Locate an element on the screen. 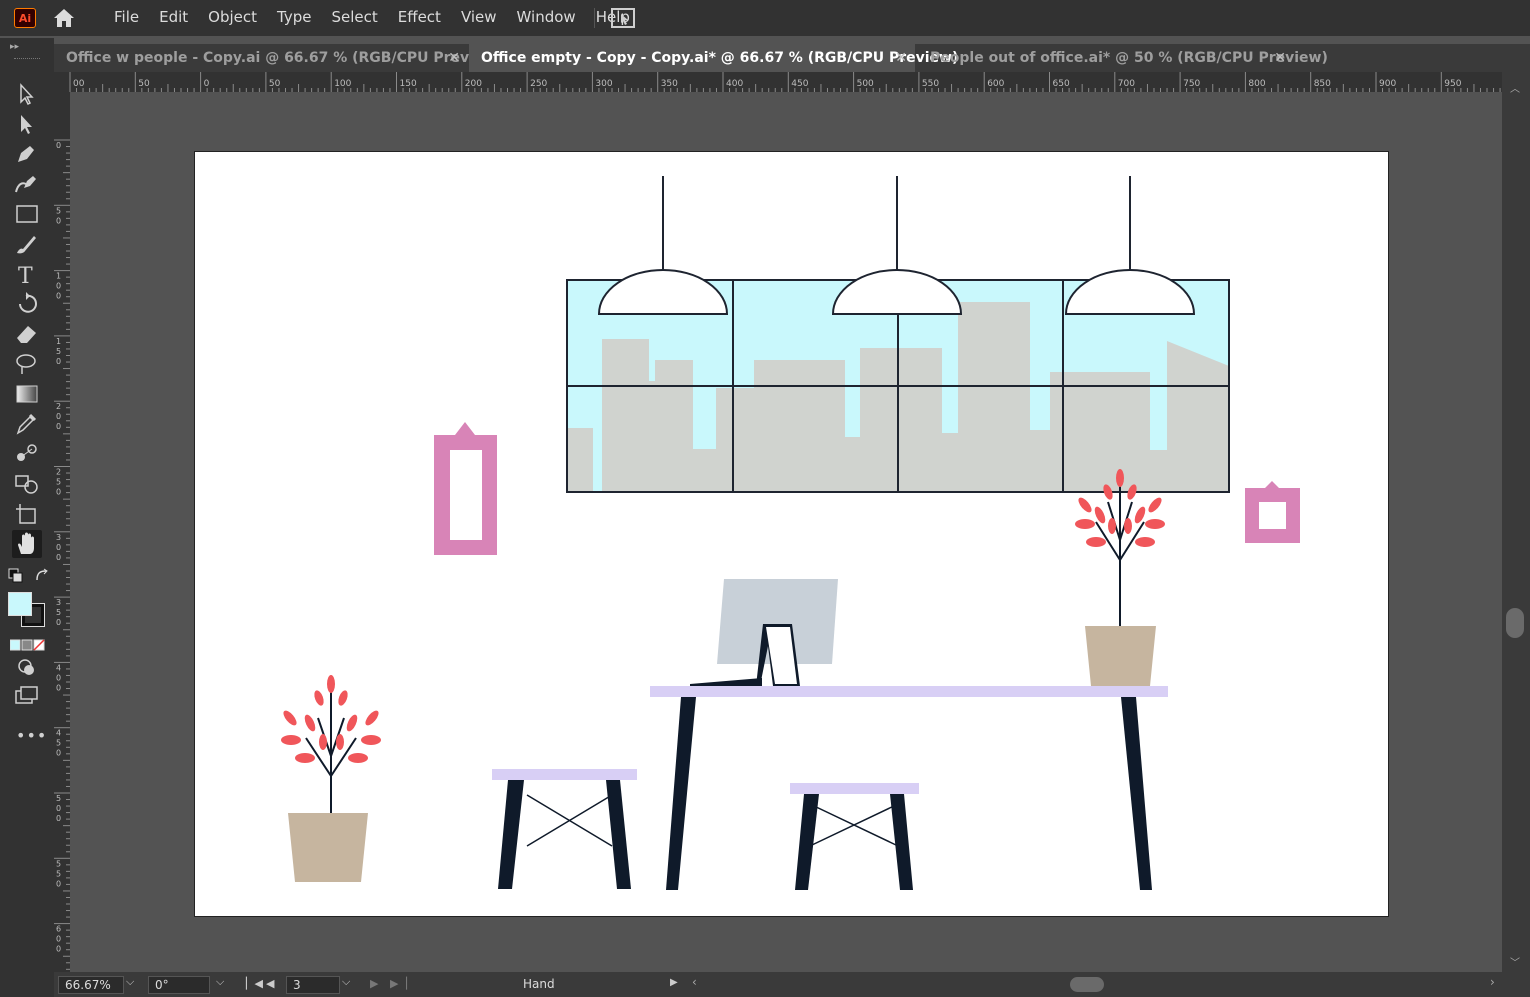 This screenshot has height=997, width=1530. fill-swatch is located at coordinates (20, 604).